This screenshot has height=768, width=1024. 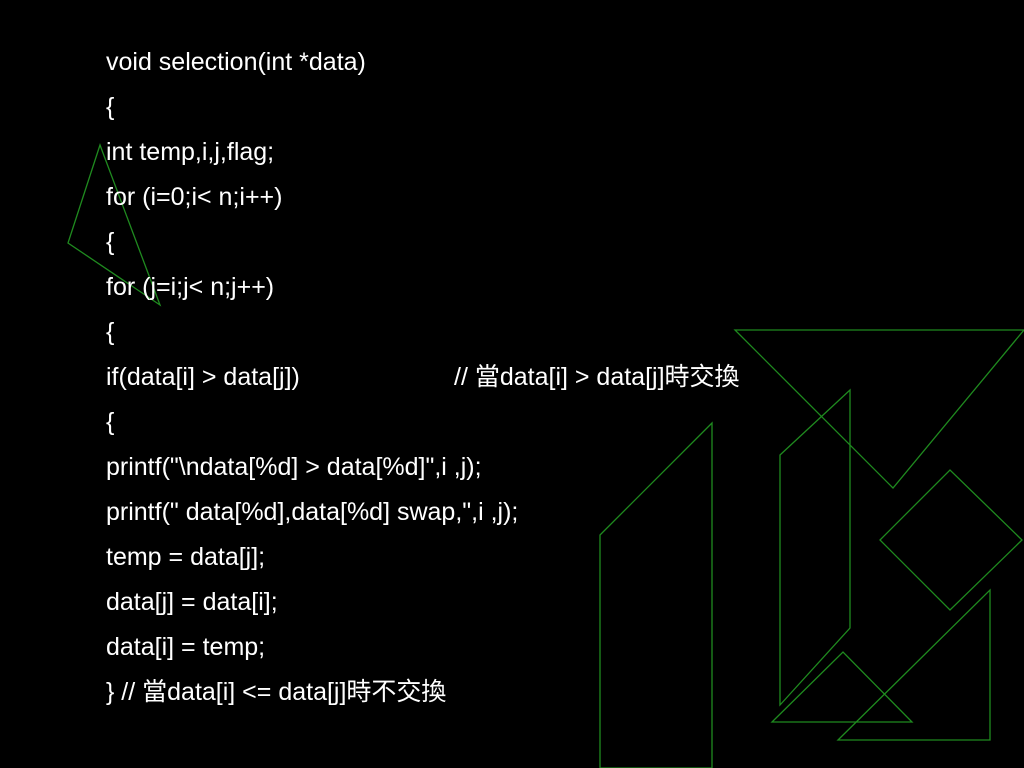 What do you see at coordinates (186, 557) in the screenshot?
I see `code-line: temp = data[j];` at bounding box center [186, 557].